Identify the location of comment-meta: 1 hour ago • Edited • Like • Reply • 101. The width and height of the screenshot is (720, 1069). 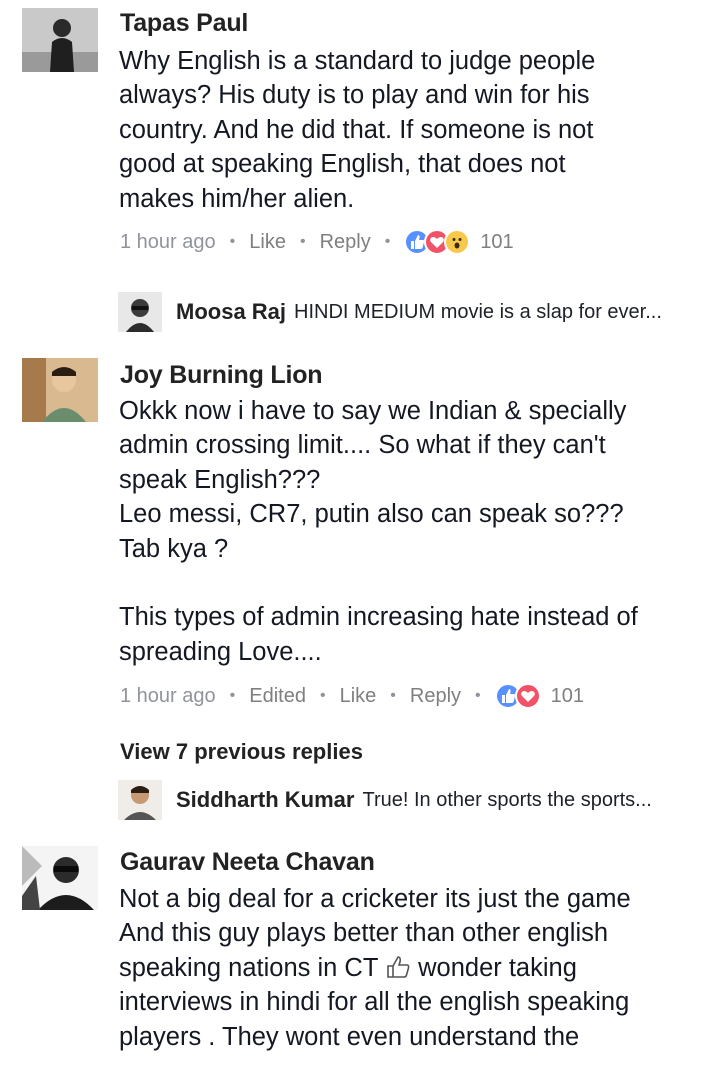
(352, 696).